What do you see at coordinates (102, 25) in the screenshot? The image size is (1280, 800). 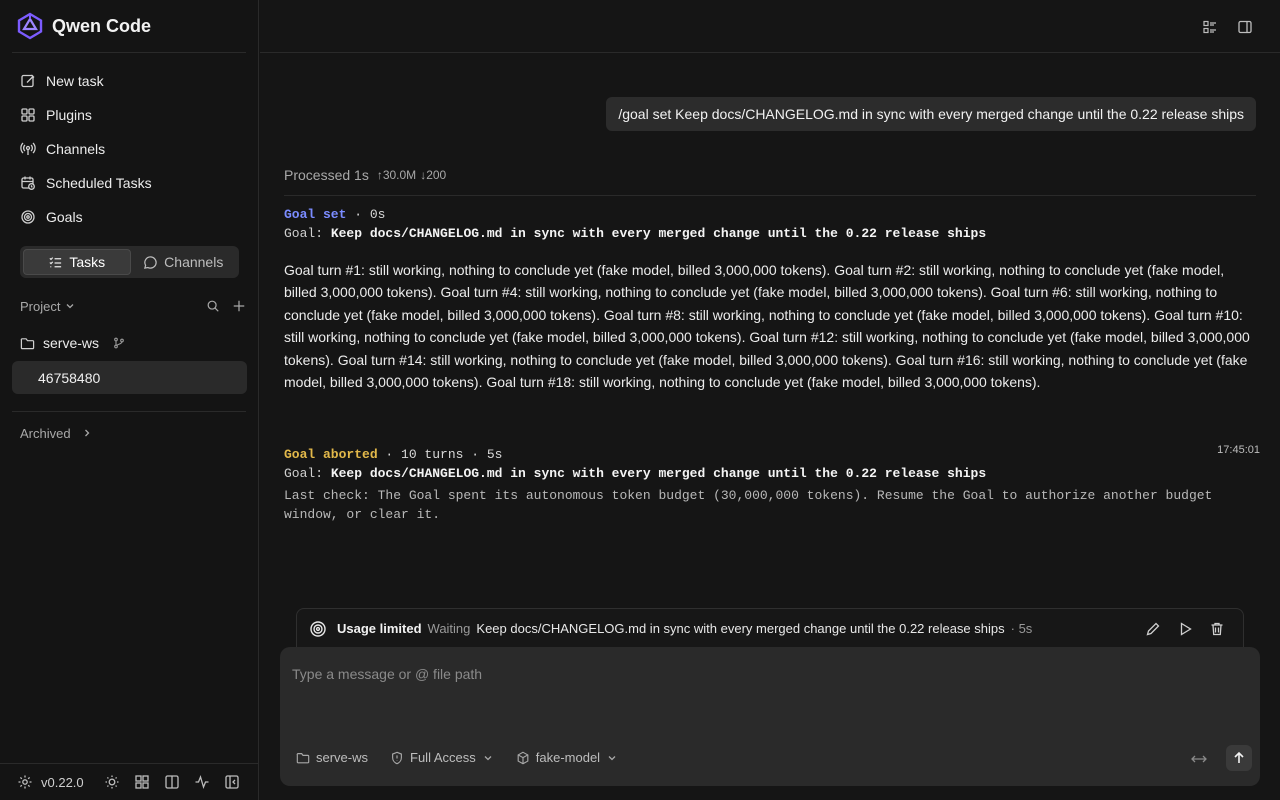 I see `app-title: Qwen Code` at bounding box center [102, 25].